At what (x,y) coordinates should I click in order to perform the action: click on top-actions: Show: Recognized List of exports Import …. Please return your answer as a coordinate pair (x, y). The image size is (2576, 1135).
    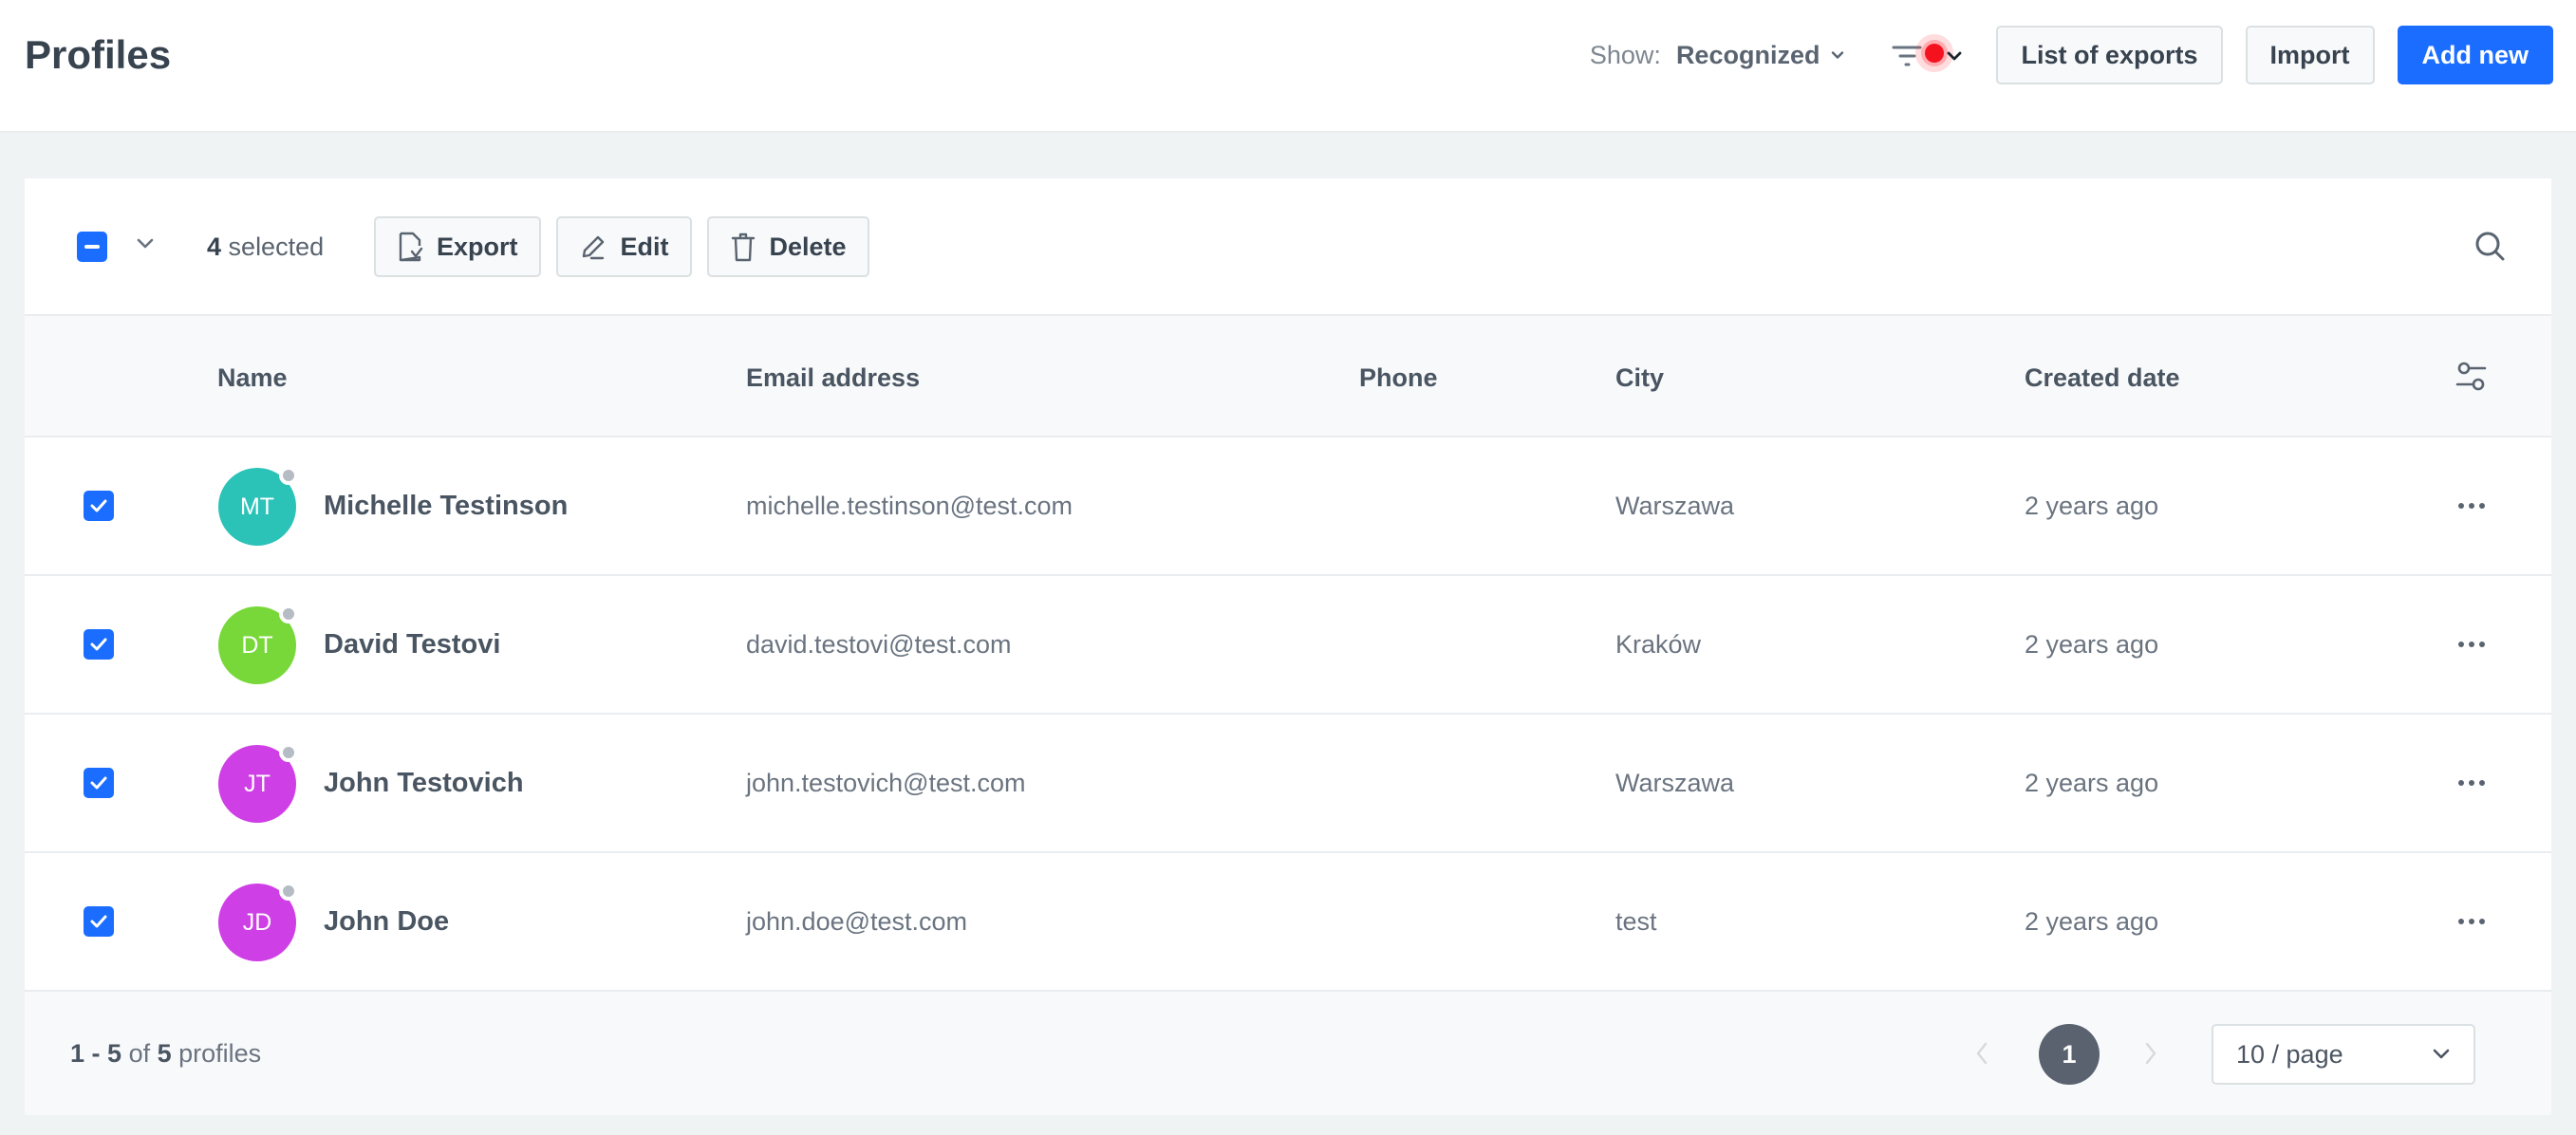
    Looking at the image, I should click on (2071, 55).